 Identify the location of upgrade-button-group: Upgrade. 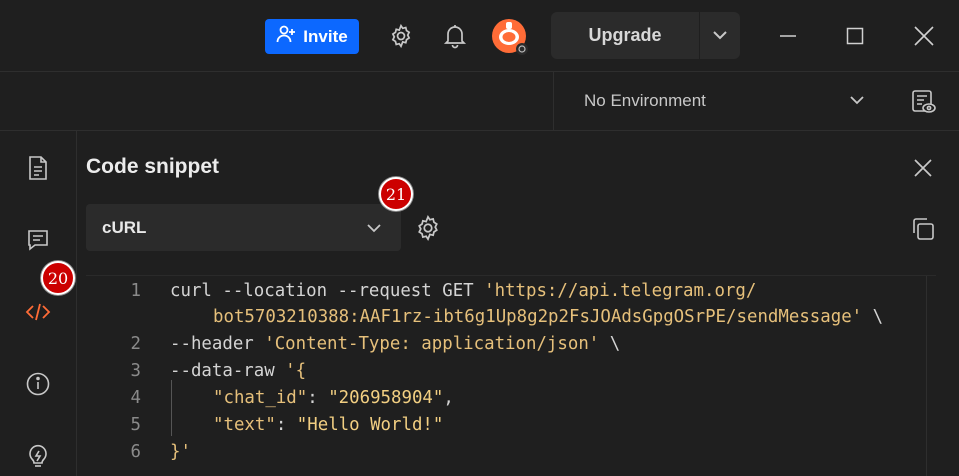
(645, 35).